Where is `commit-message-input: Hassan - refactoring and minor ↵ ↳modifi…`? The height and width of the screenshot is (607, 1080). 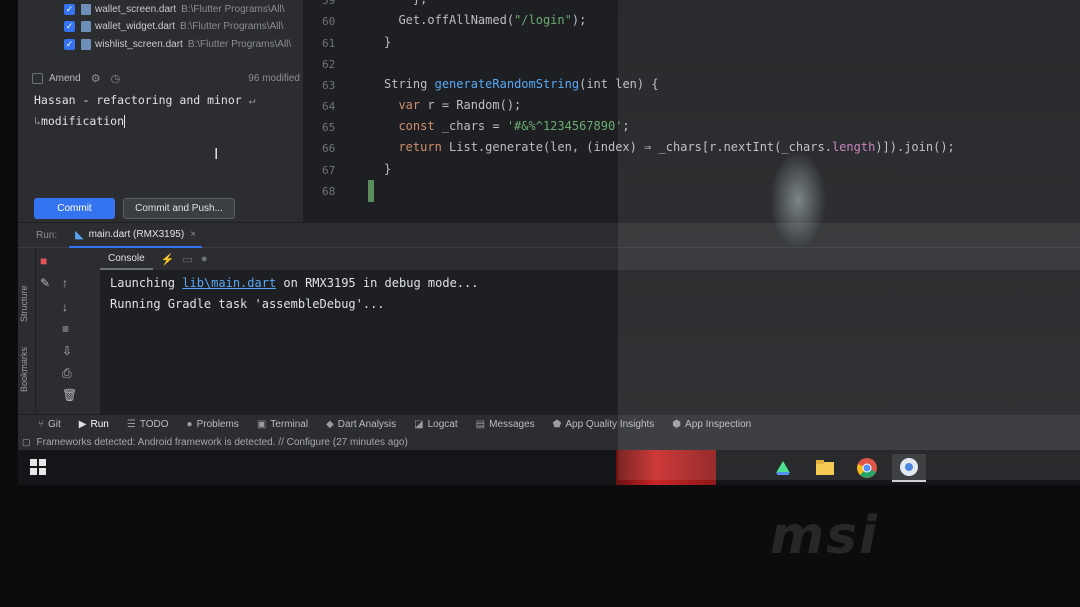
commit-message-input: Hassan - refactoring and minor ↵ ↳modifi… is located at coordinates (162, 138).